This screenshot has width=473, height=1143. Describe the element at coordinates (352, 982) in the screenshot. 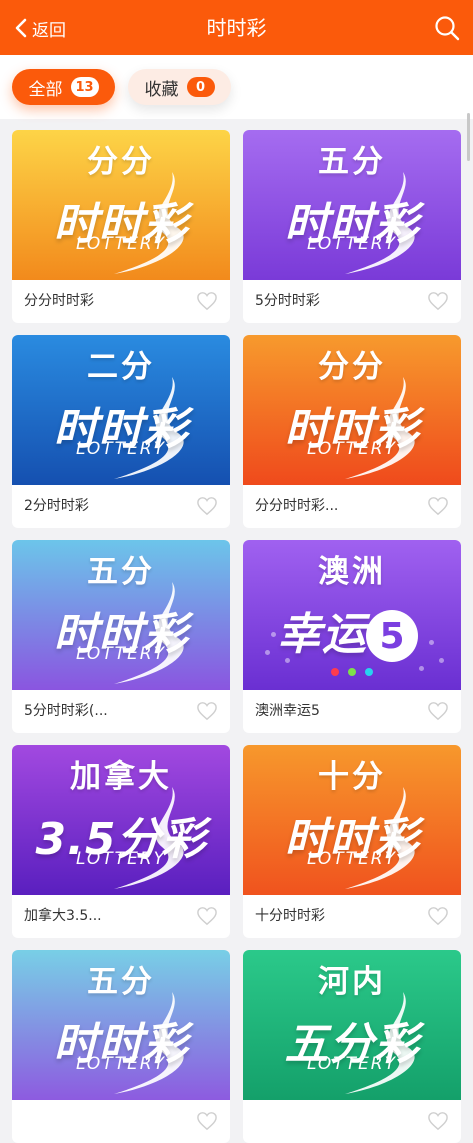

I see `banner-top-text: 河内` at that location.